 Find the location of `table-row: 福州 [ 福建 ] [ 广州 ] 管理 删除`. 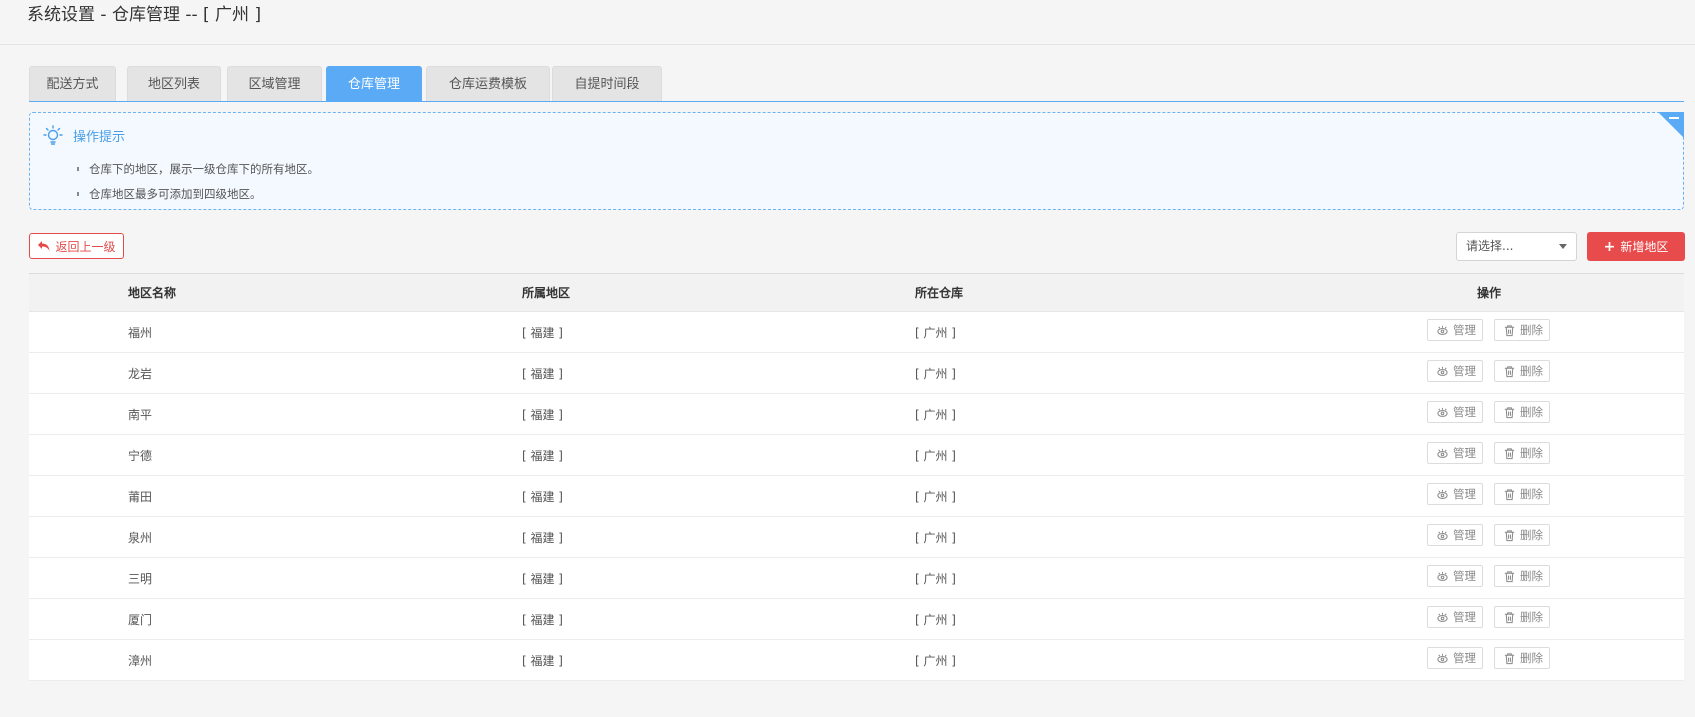

table-row: 福州 [ 福建 ] [ 广州 ] 管理 删除 is located at coordinates (856, 332).